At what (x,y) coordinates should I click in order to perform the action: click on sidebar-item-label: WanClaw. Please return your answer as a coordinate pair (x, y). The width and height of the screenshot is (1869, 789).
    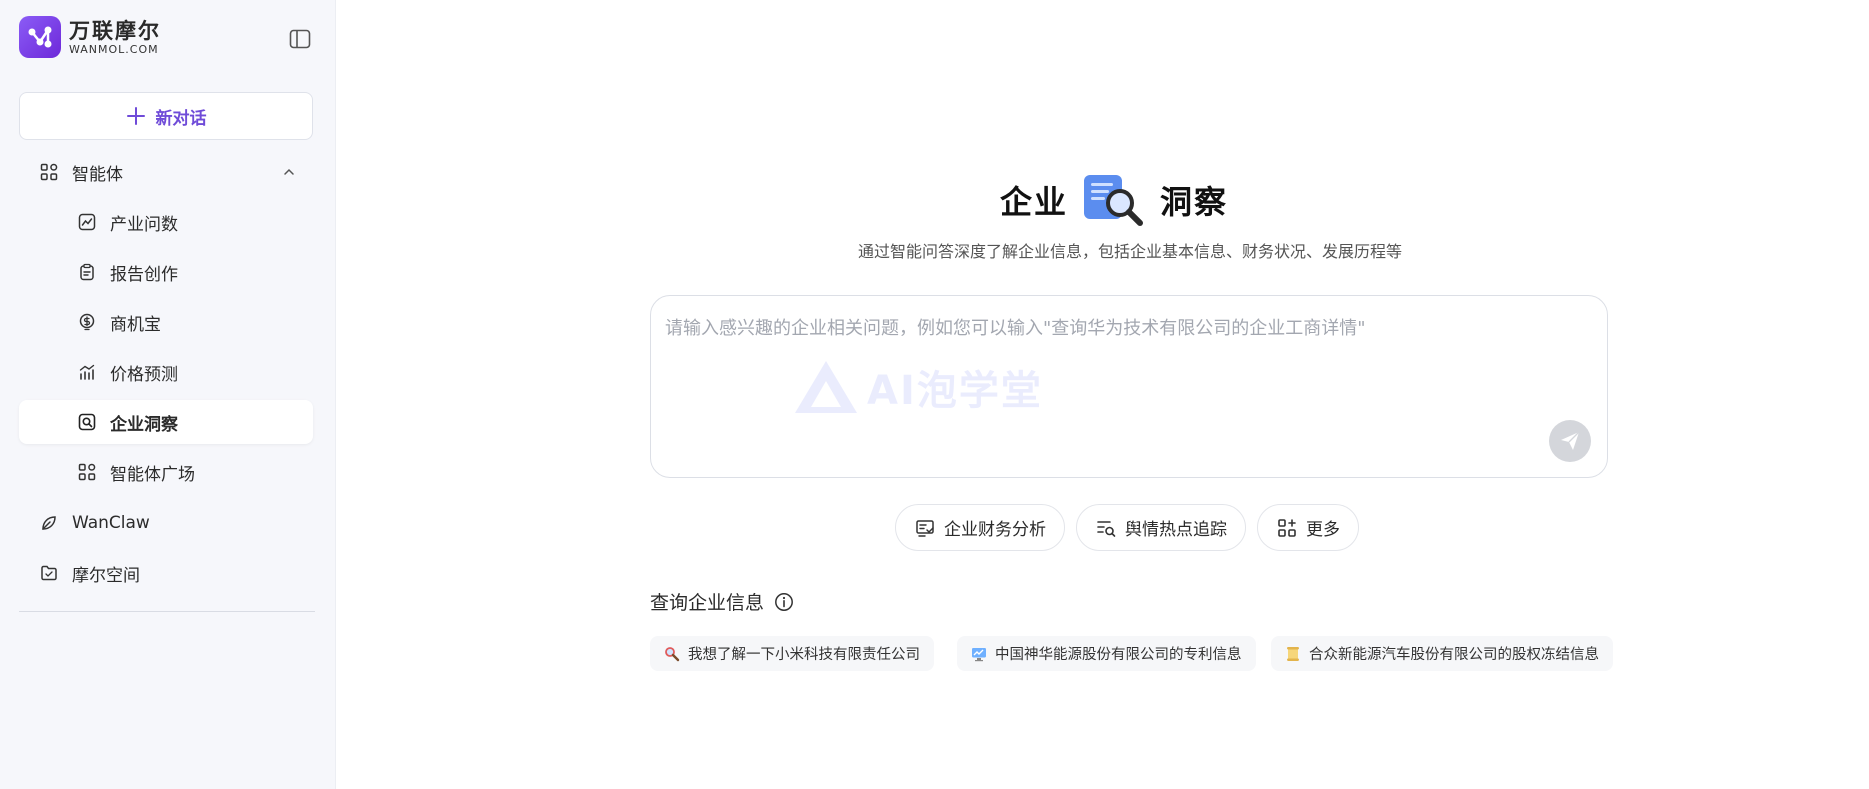
    Looking at the image, I should click on (111, 523).